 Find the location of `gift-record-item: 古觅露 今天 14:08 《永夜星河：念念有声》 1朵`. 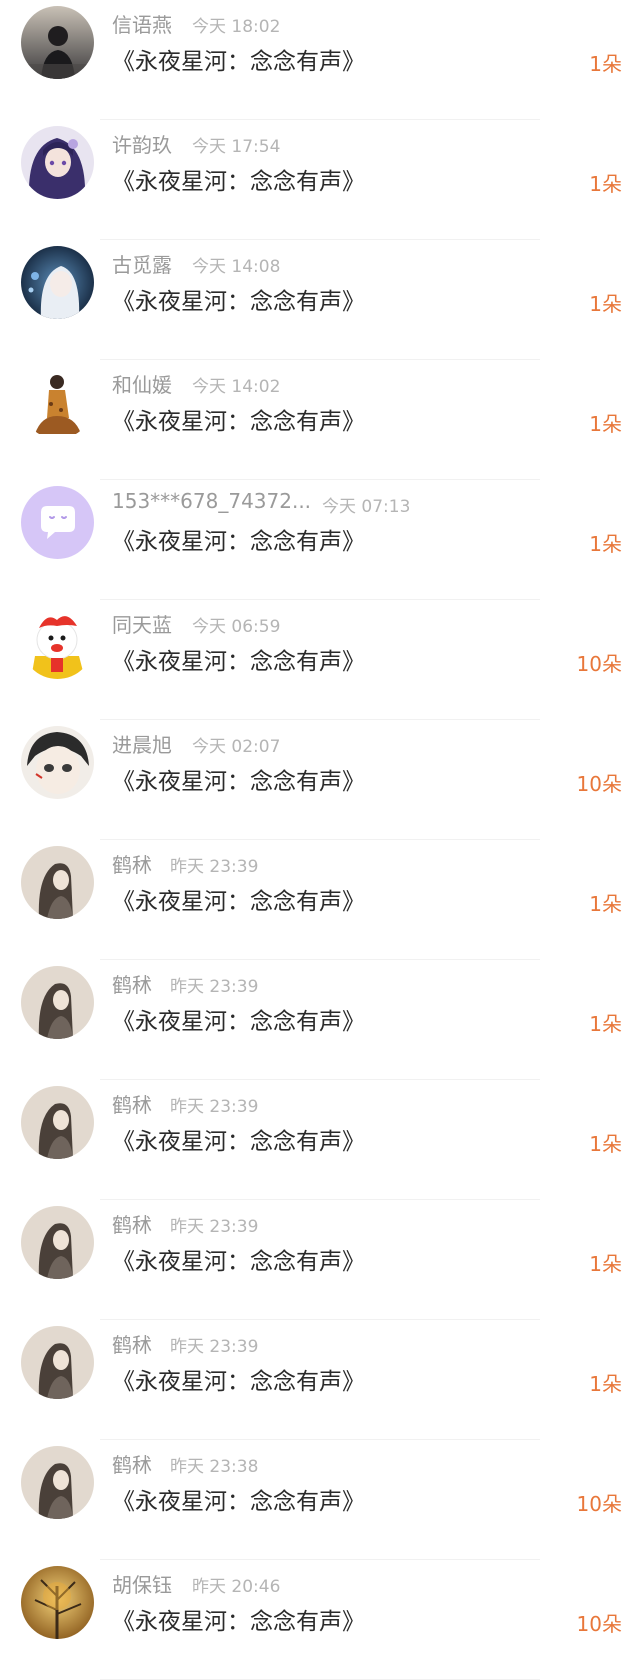

gift-record-item: 古觅露 今天 14:08 《永夜星河：念念有声》 1朵 is located at coordinates (320, 300).